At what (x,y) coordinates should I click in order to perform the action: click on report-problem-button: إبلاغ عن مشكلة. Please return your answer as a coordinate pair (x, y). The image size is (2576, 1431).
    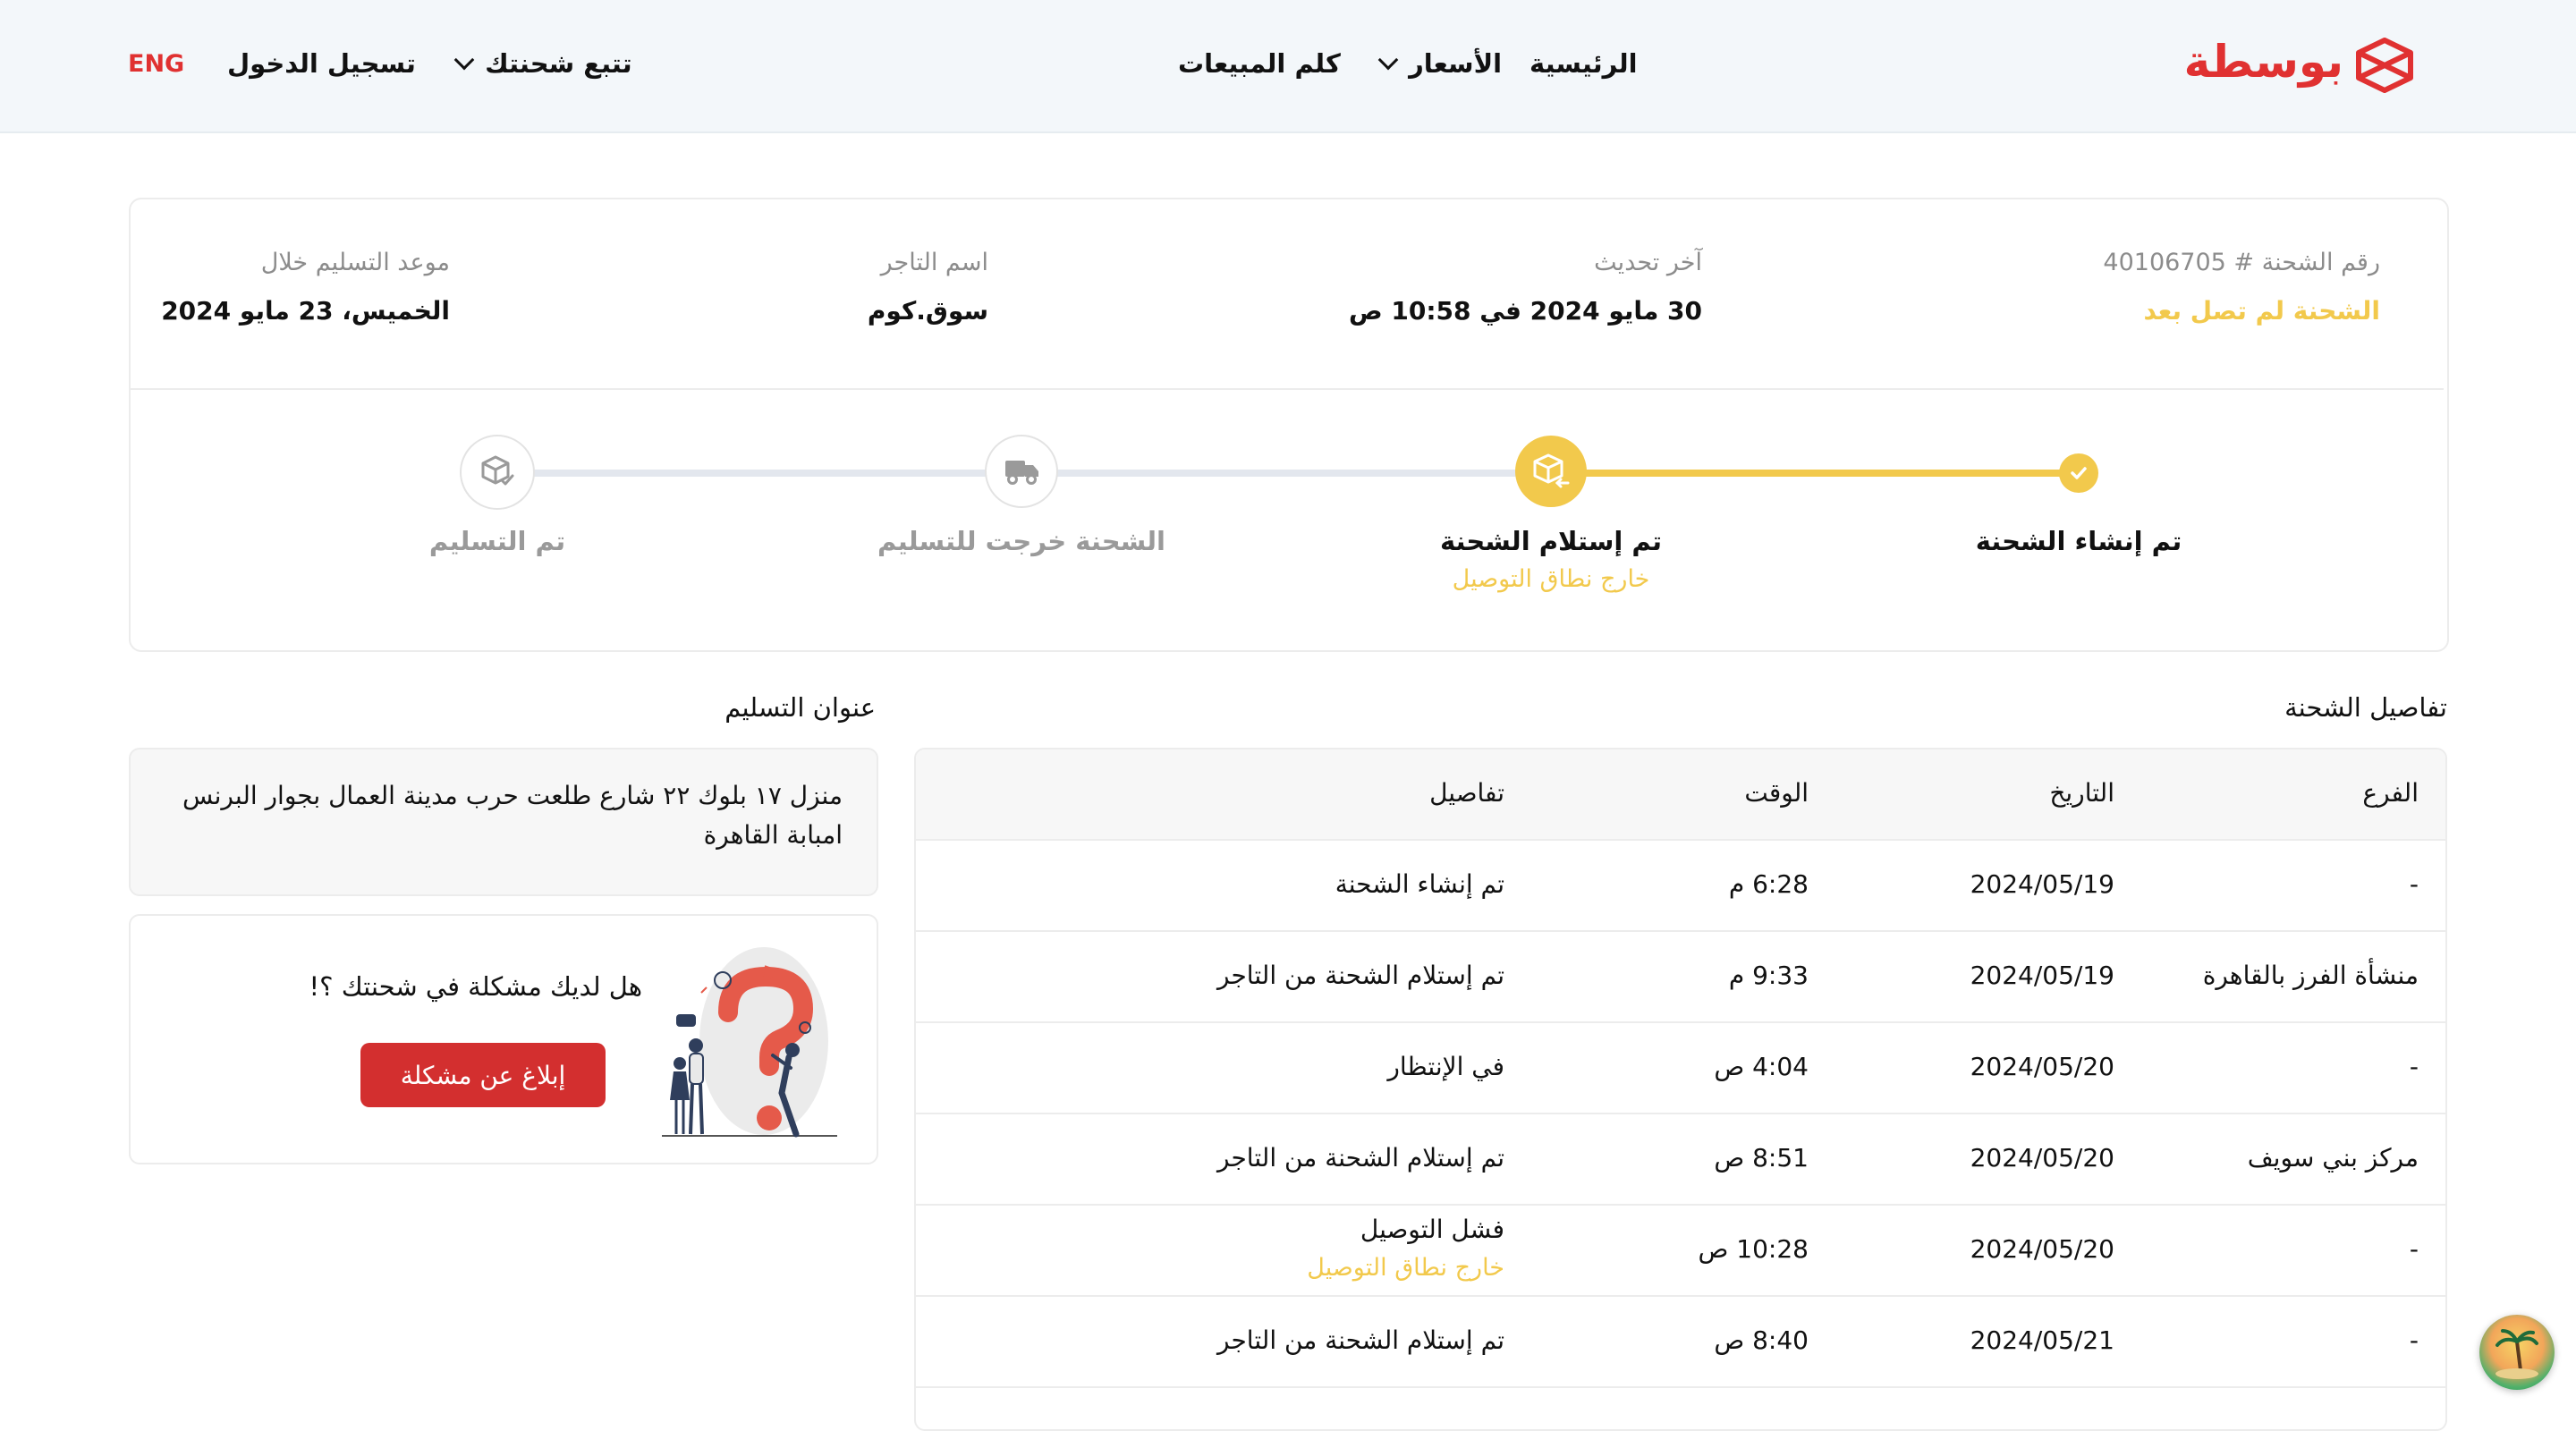
    Looking at the image, I should click on (483, 1075).